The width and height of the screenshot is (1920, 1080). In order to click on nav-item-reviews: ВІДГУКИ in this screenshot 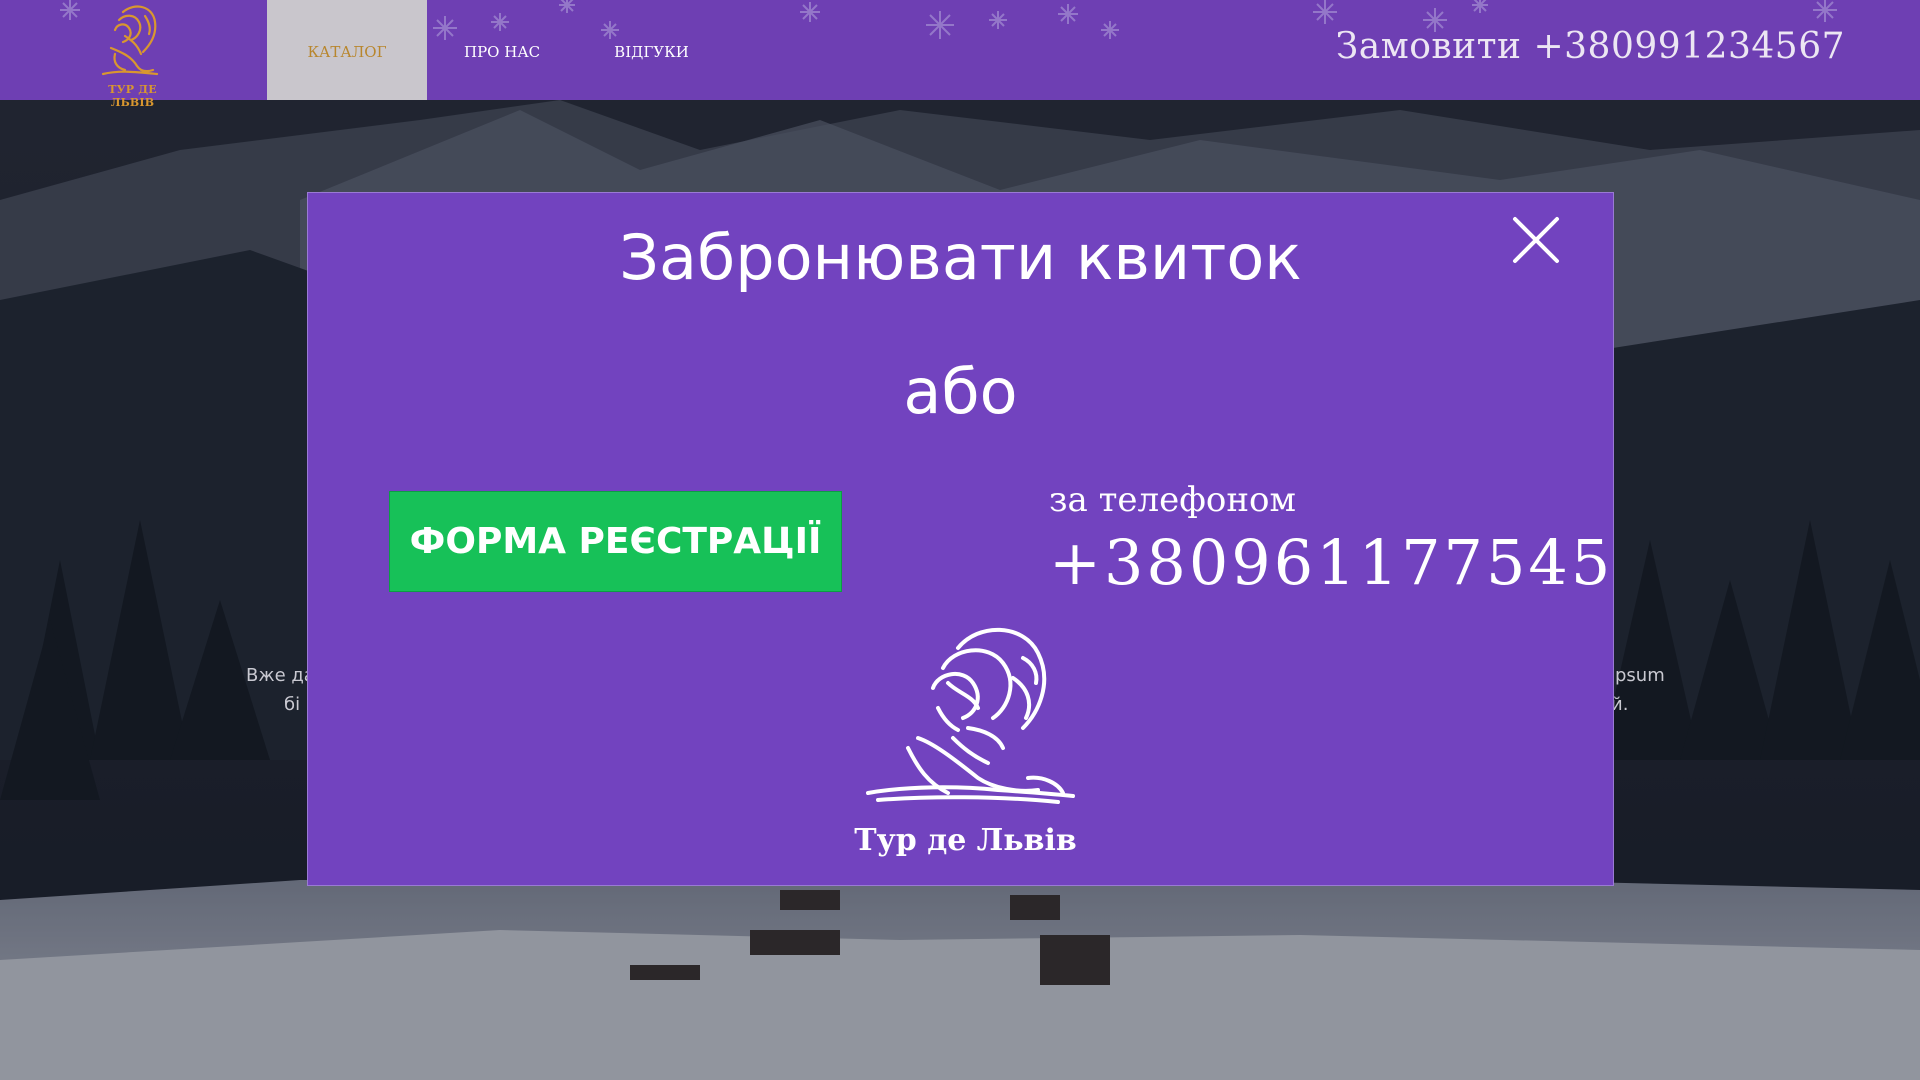, I will do `click(651, 50)`.